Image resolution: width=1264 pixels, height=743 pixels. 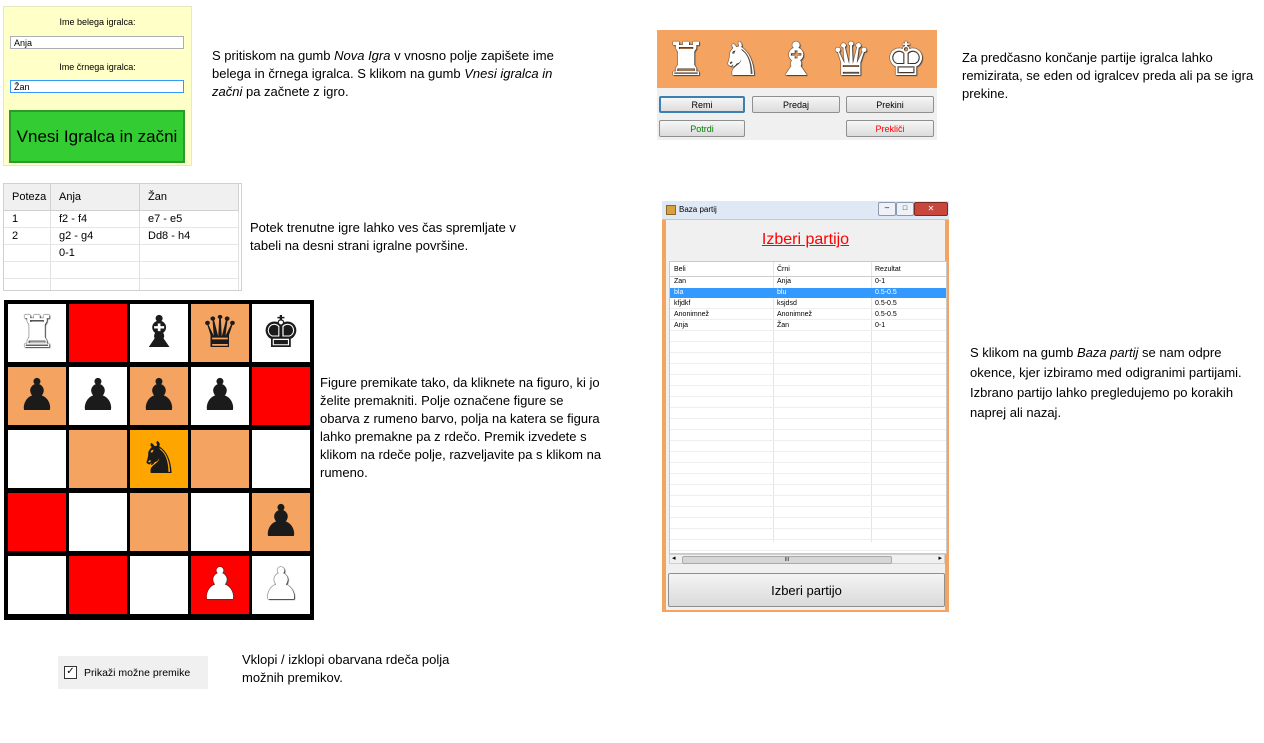 I want to click on column-header-white: Anja, so click(x=95, y=197).